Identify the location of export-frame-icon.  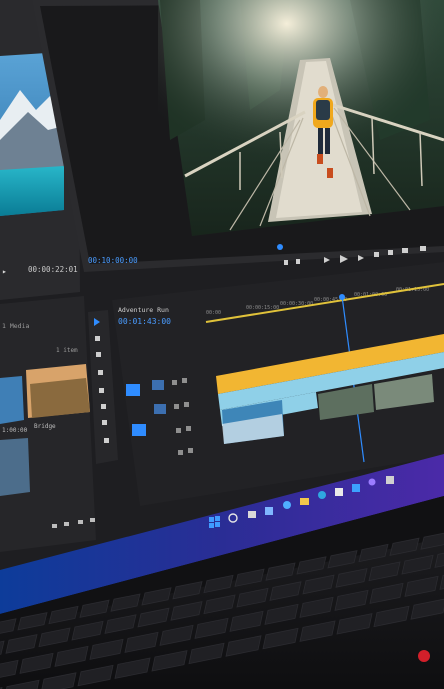
(405, 250).